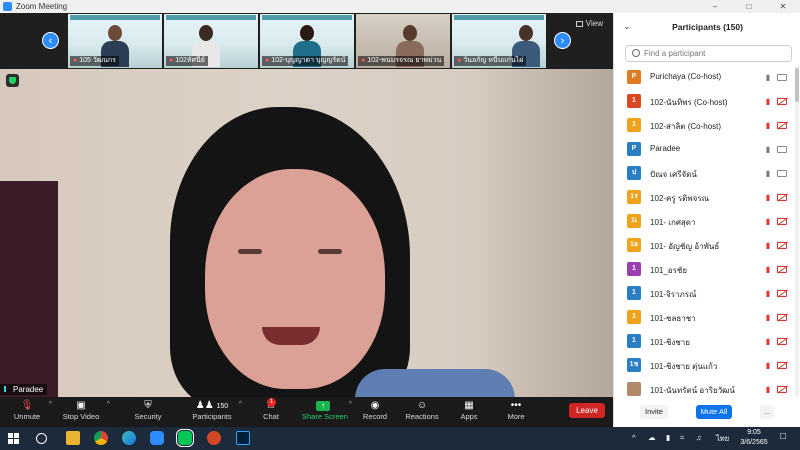 The width and height of the screenshot is (800, 450). What do you see at coordinates (375, 412) in the screenshot?
I see `record-button: ◉ Record` at bounding box center [375, 412].